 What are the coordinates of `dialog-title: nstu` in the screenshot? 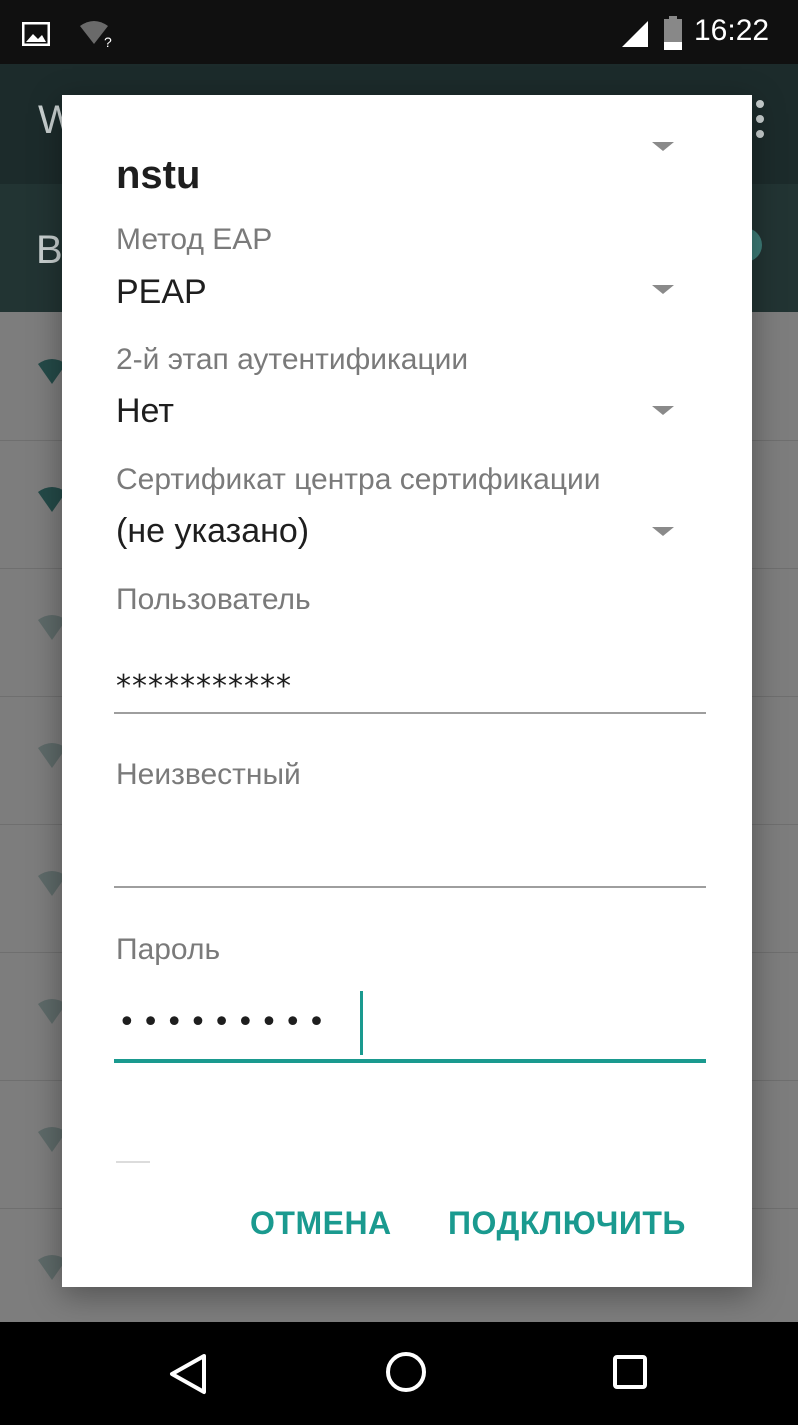 It's located at (158, 175).